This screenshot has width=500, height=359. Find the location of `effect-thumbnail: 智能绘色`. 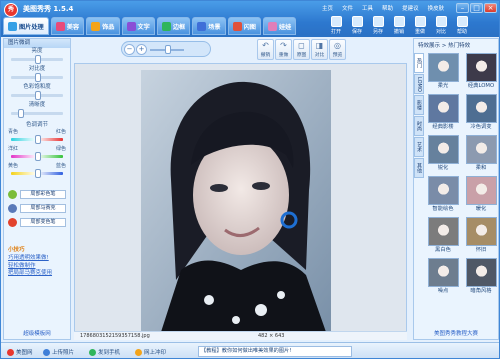

effect-thumbnail: 智能绘色 is located at coordinates (443, 195).